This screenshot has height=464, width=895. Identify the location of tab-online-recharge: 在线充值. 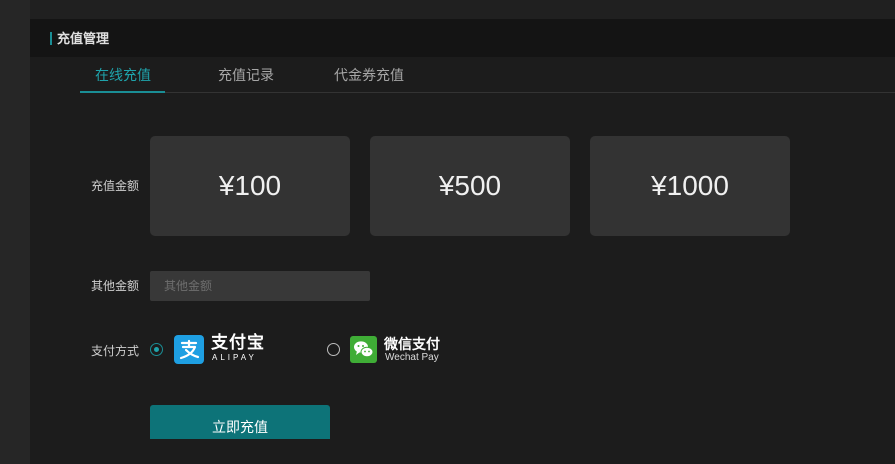
(123, 75).